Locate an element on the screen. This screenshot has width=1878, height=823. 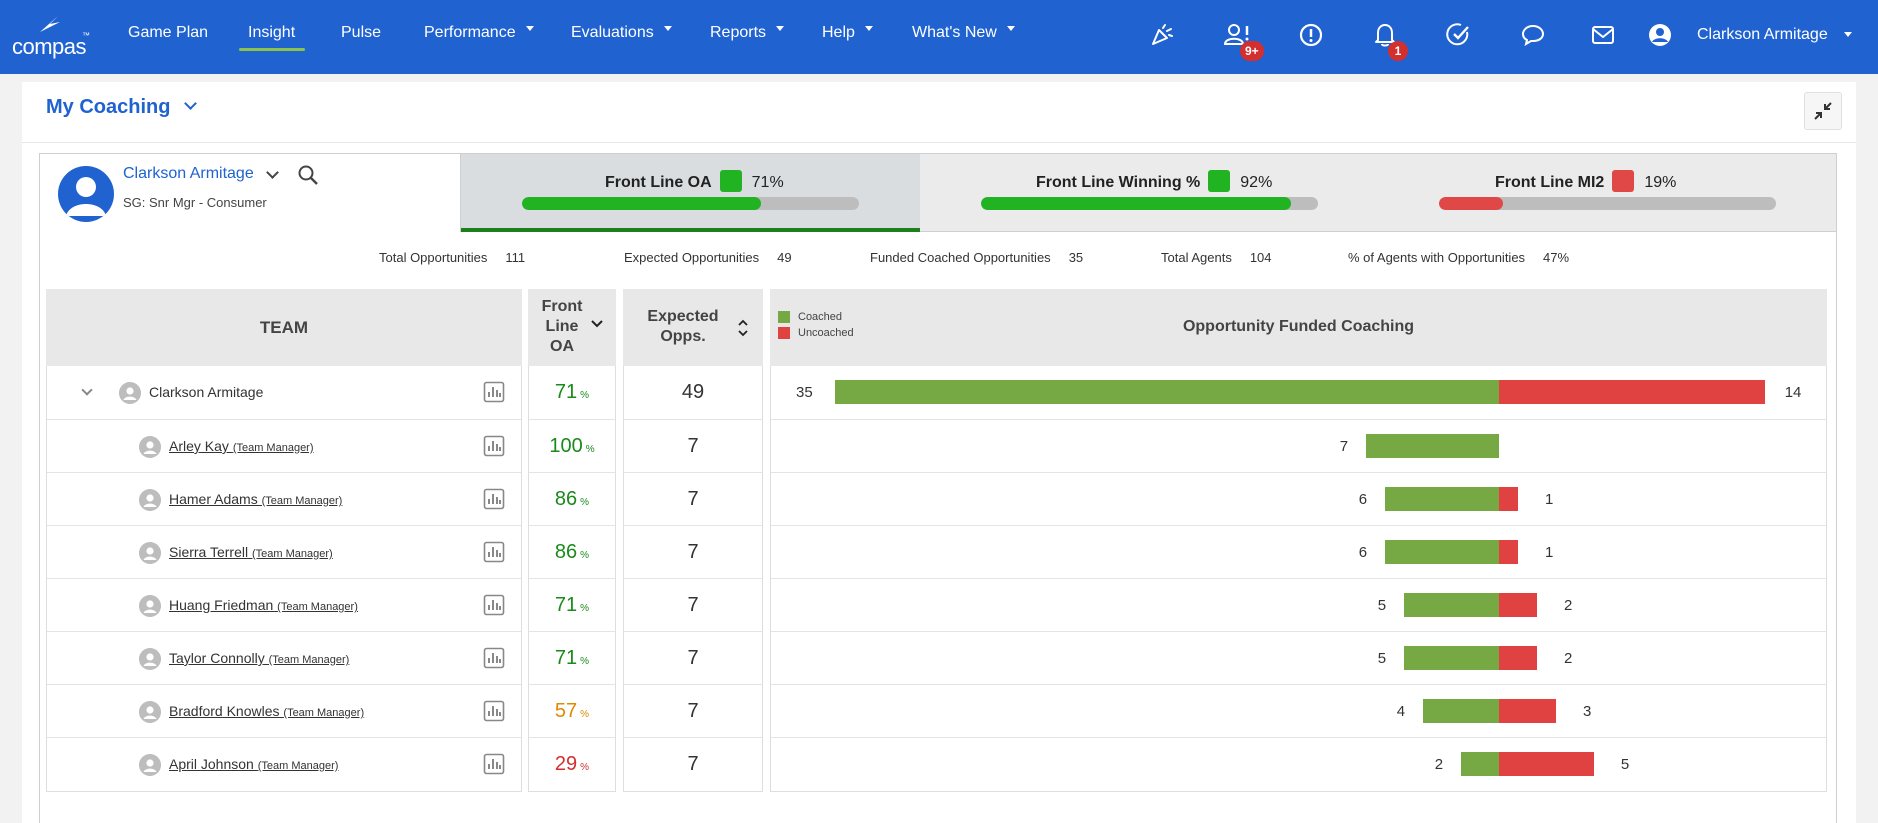
nav-item-evaluations: Evaluations is located at coordinates (621, 33).